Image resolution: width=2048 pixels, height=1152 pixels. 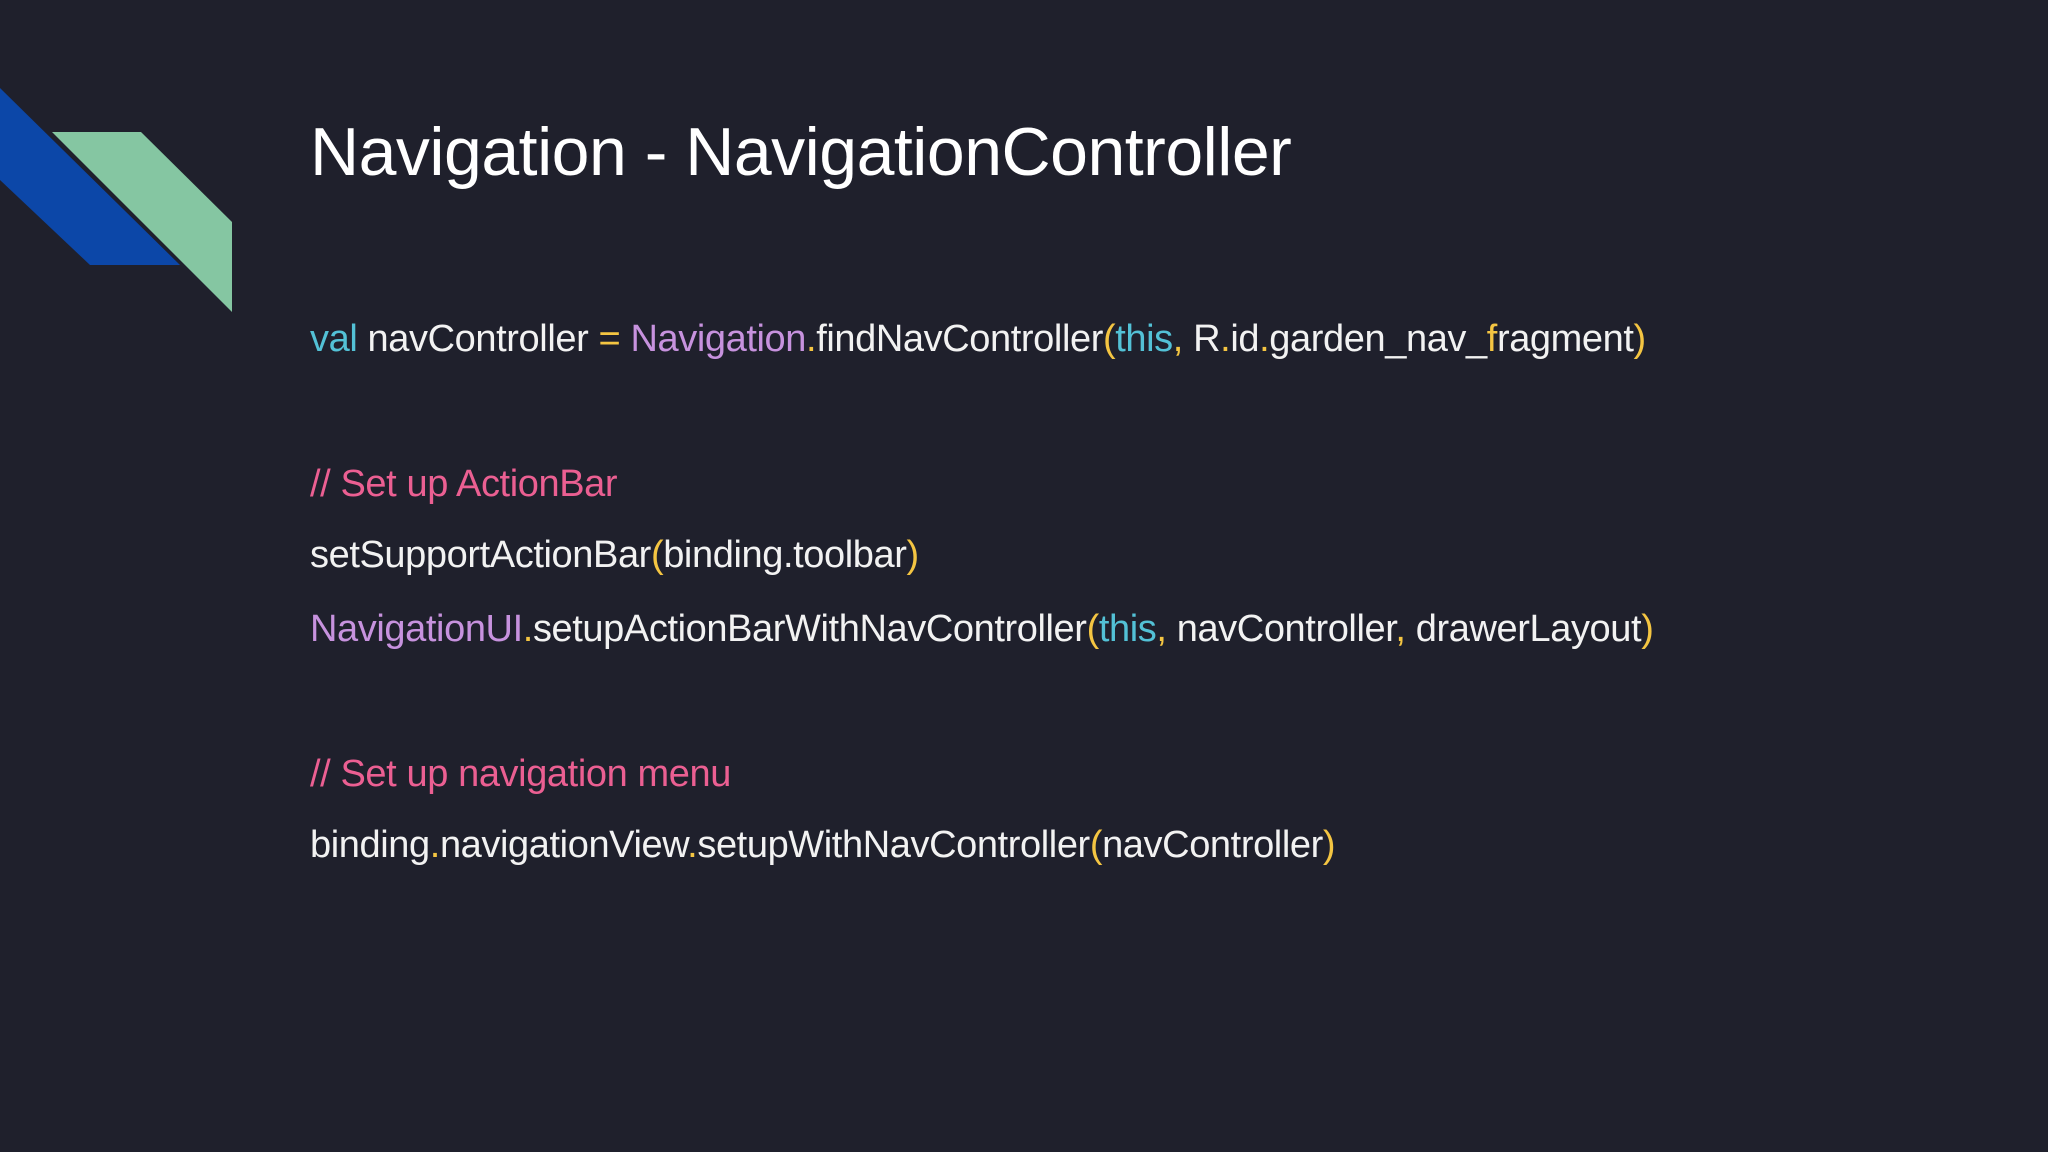 What do you see at coordinates (809, 629) in the screenshot?
I see `function-name: setupActionBarWithNavController` at bounding box center [809, 629].